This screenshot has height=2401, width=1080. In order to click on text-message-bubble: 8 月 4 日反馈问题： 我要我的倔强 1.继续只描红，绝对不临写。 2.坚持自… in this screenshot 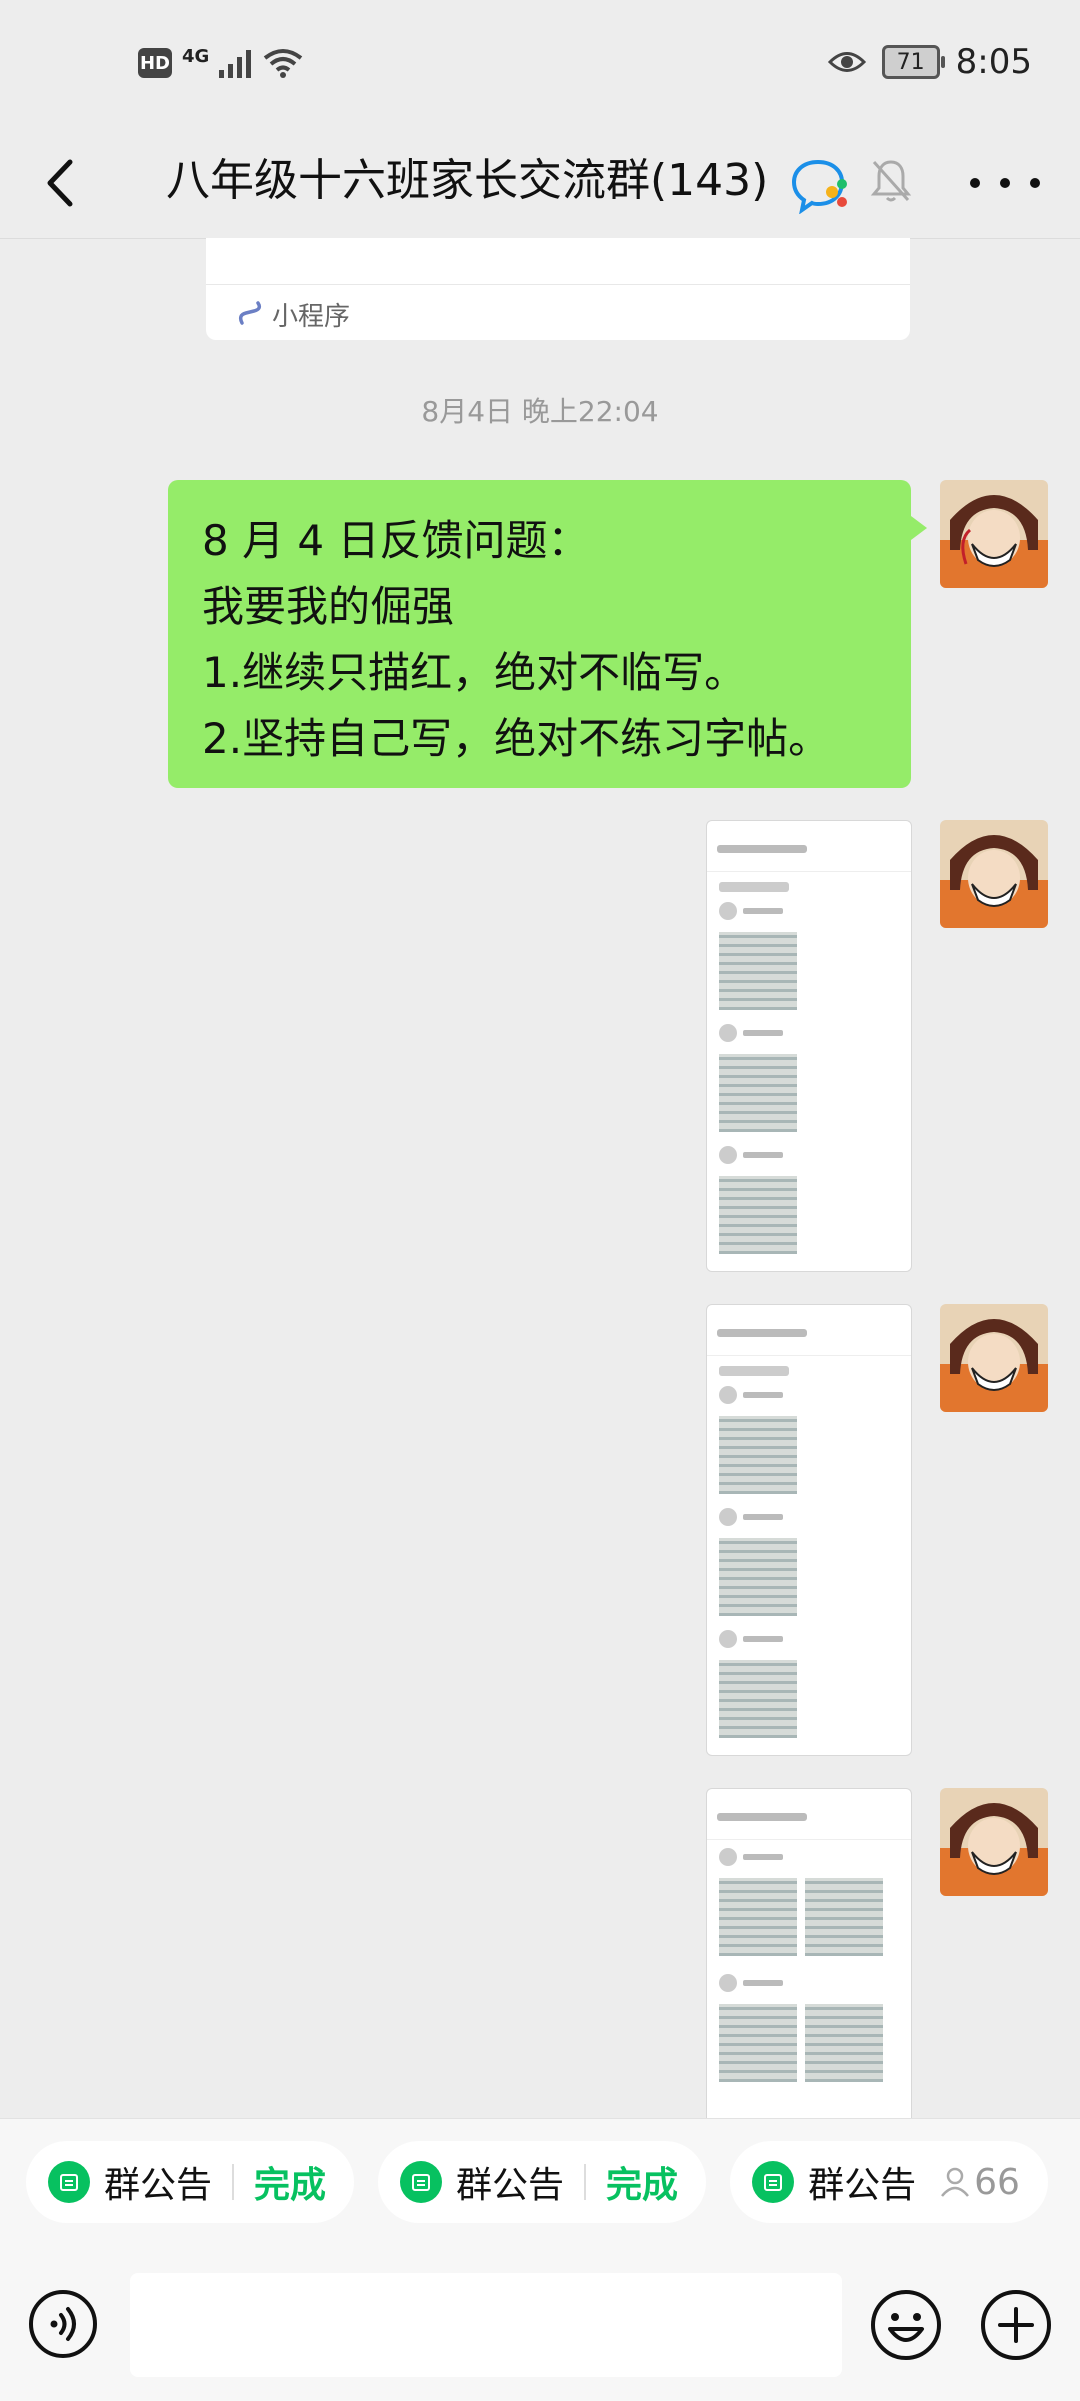, I will do `click(547, 634)`.